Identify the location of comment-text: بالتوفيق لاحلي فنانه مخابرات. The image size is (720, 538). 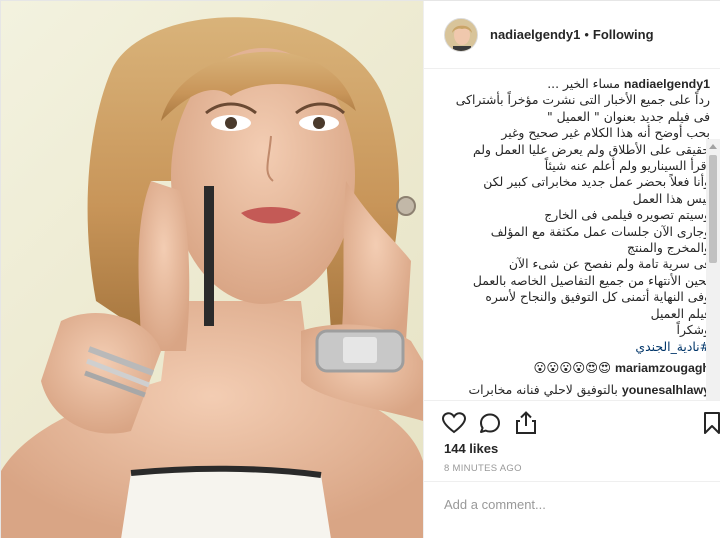
(543, 389).